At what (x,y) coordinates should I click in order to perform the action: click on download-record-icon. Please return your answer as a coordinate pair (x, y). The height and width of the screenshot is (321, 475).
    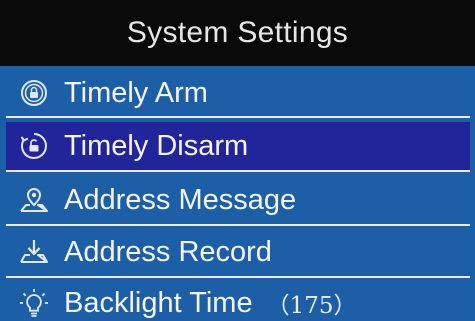
    Looking at the image, I should click on (34, 252).